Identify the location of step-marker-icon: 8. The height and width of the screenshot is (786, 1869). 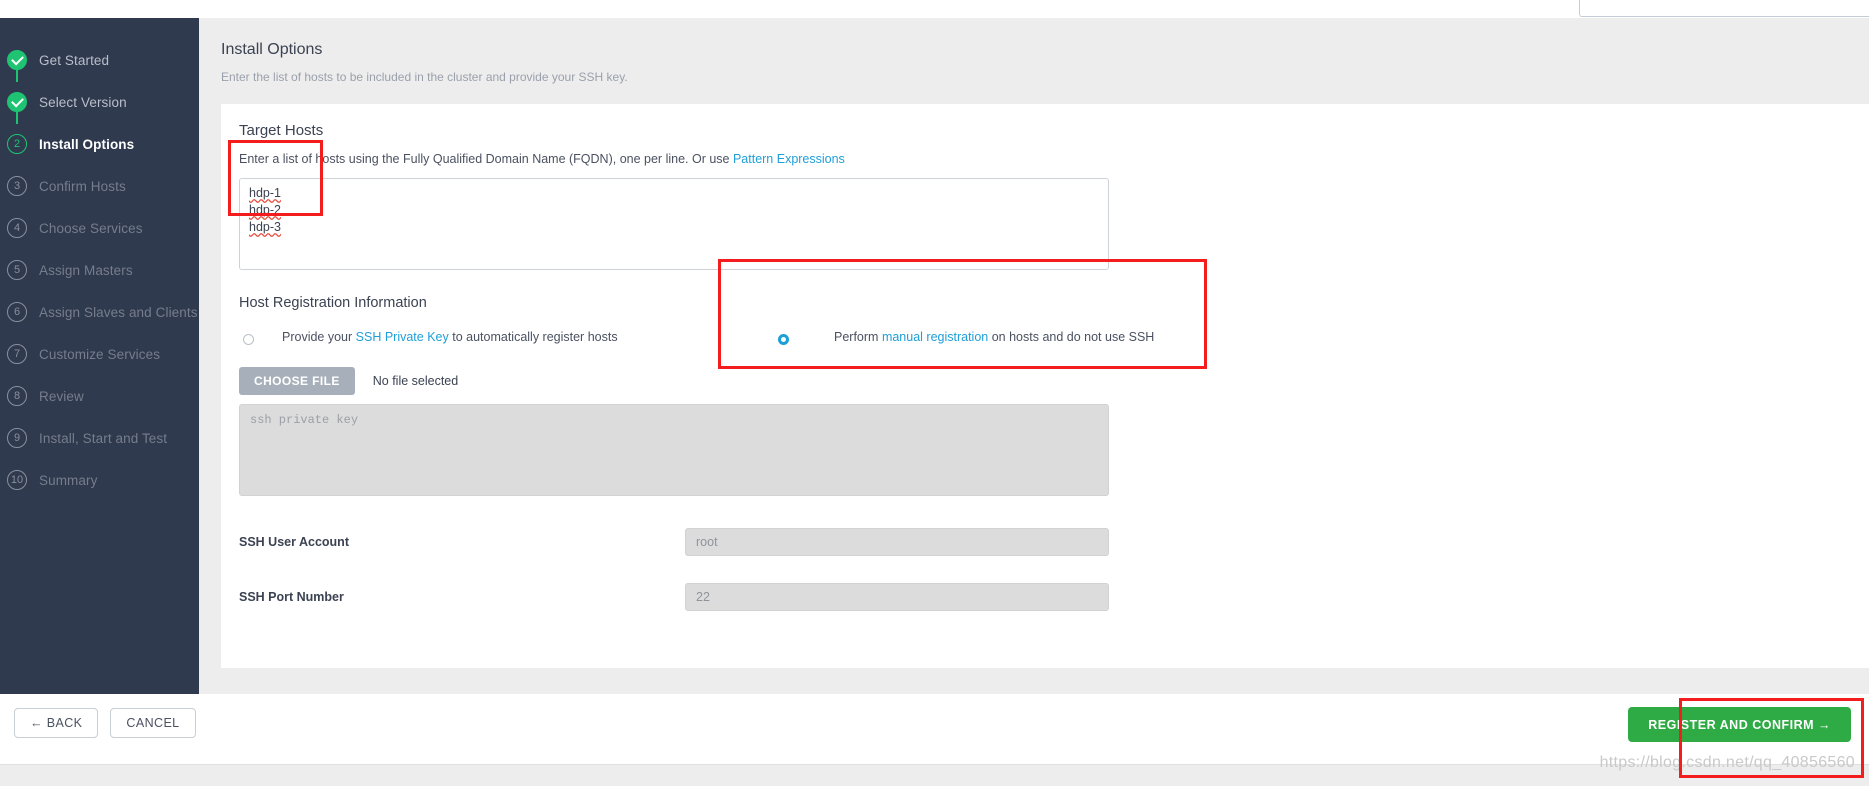
(17, 396).